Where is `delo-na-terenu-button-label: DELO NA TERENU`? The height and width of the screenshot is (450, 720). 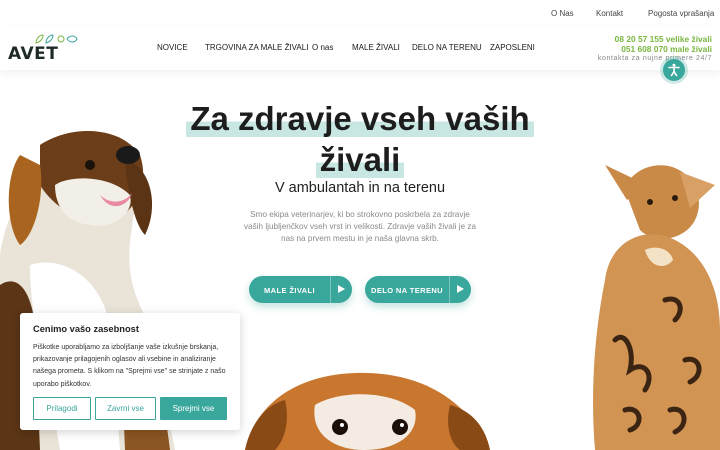 delo-na-terenu-button-label: DELO NA TERENU is located at coordinates (407, 290).